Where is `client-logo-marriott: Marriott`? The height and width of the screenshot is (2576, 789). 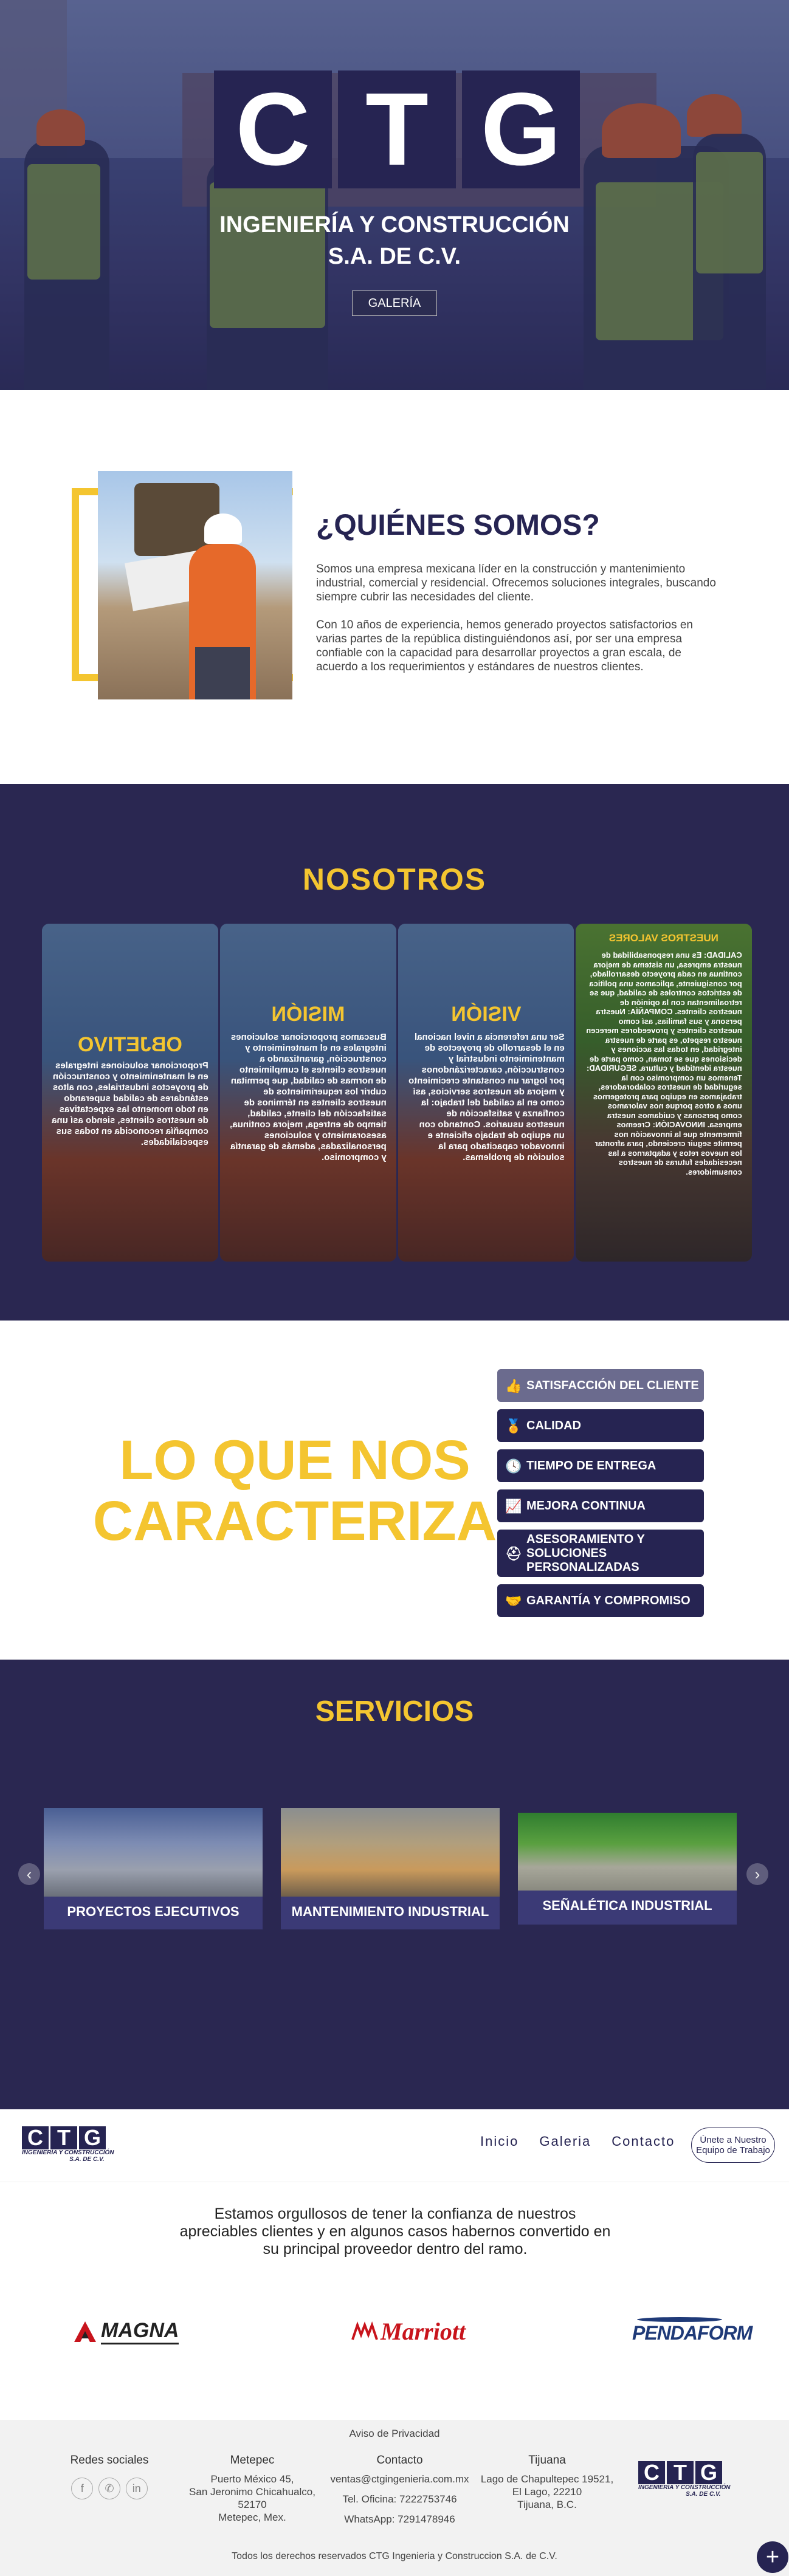 client-logo-marriott: Marriott is located at coordinates (408, 2331).